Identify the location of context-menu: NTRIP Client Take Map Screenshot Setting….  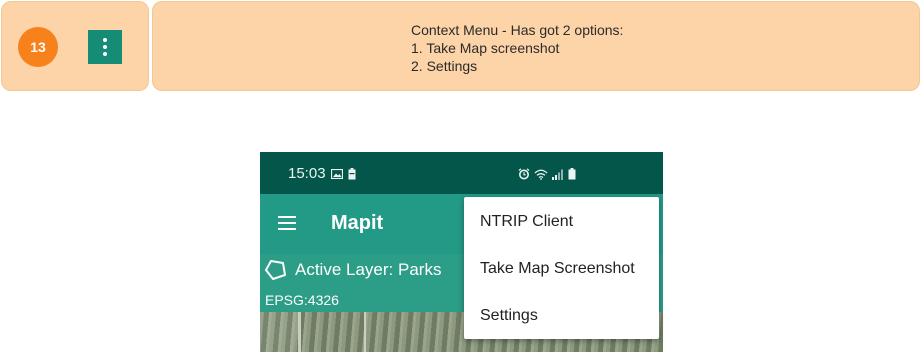
(561, 268).